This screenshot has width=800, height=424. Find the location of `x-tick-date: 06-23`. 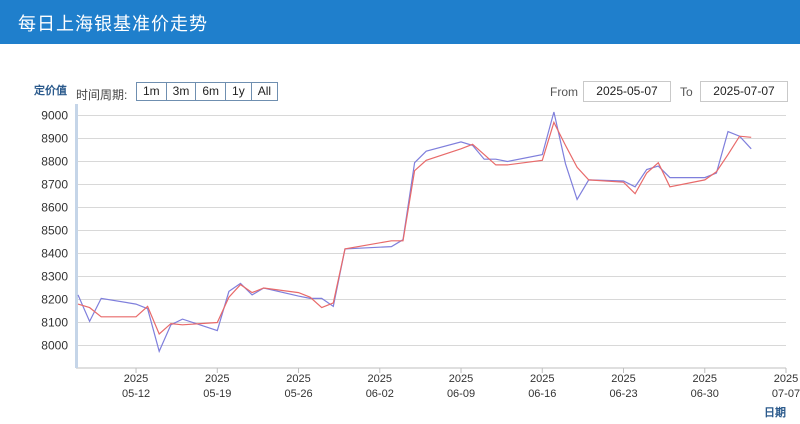

x-tick-date: 06-23 is located at coordinates (623, 394).